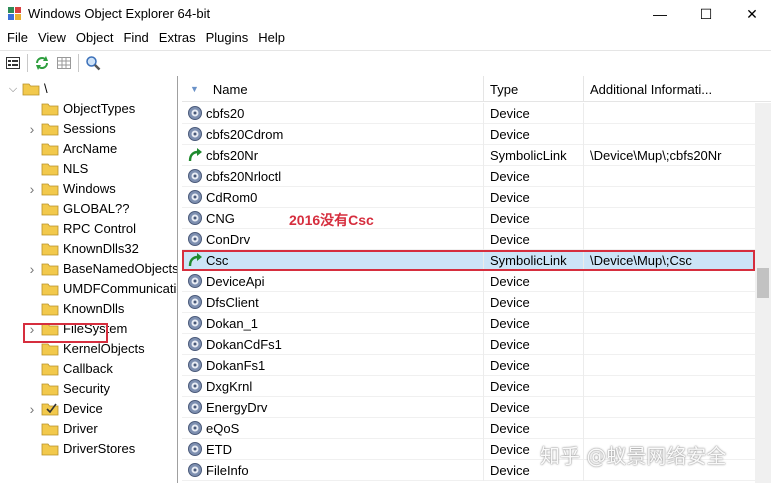  What do you see at coordinates (17, 38) in the screenshot?
I see `menu-file: File` at bounding box center [17, 38].